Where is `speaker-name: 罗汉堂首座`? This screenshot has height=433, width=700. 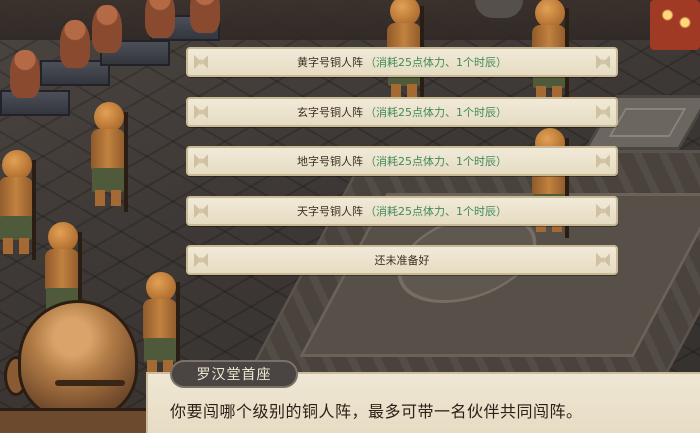
speaker-name: 罗汉堂首座 is located at coordinates (234, 375).